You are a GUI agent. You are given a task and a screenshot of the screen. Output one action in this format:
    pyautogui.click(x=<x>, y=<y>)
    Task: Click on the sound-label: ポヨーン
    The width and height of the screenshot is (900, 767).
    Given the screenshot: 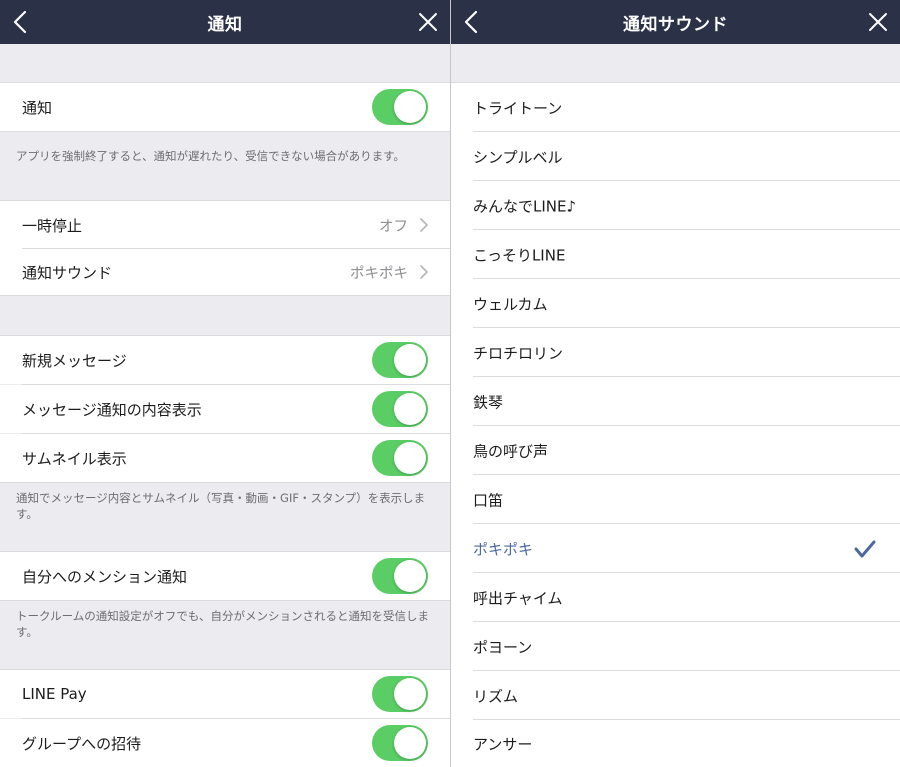 What is the action you would take?
    pyautogui.click(x=503, y=647)
    